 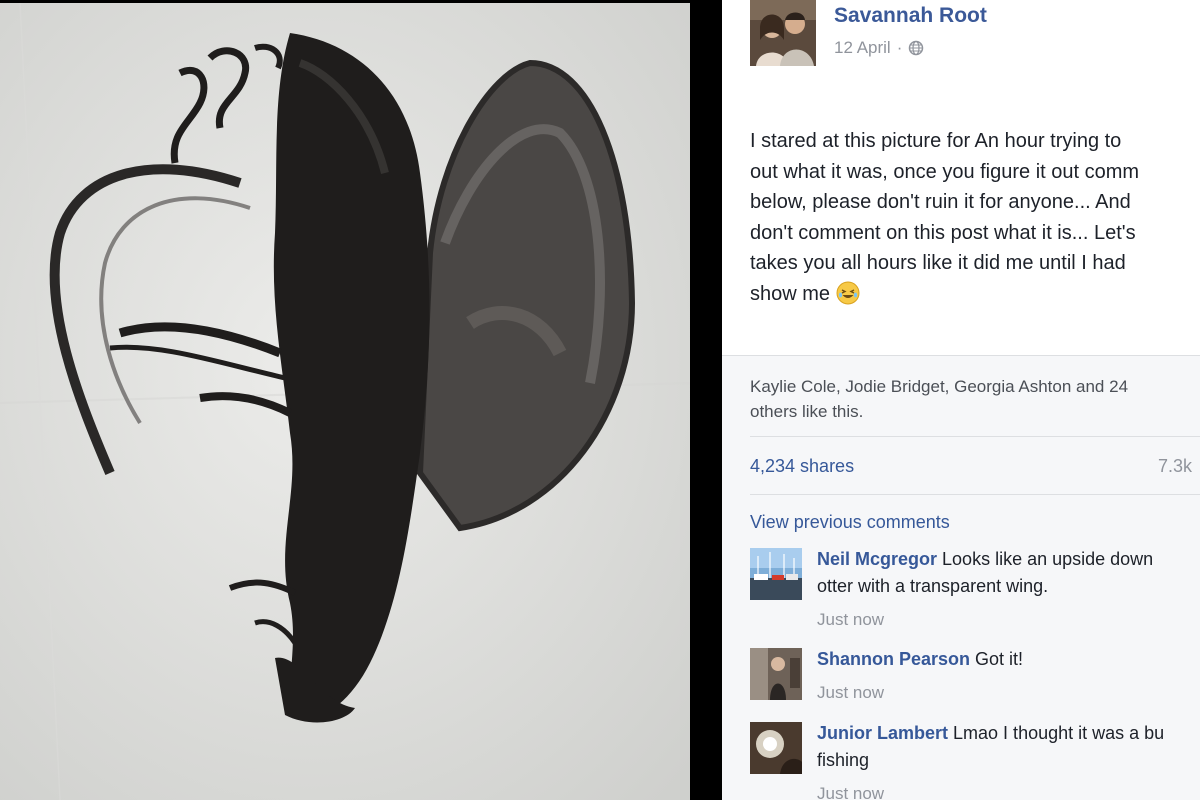 What do you see at coordinates (933, 586) in the screenshot?
I see `comment-body: otter with a transparent wing.` at bounding box center [933, 586].